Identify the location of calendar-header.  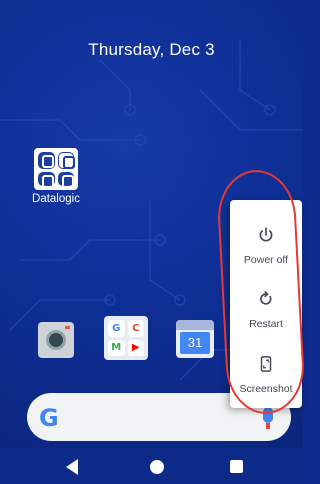
(195, 325).